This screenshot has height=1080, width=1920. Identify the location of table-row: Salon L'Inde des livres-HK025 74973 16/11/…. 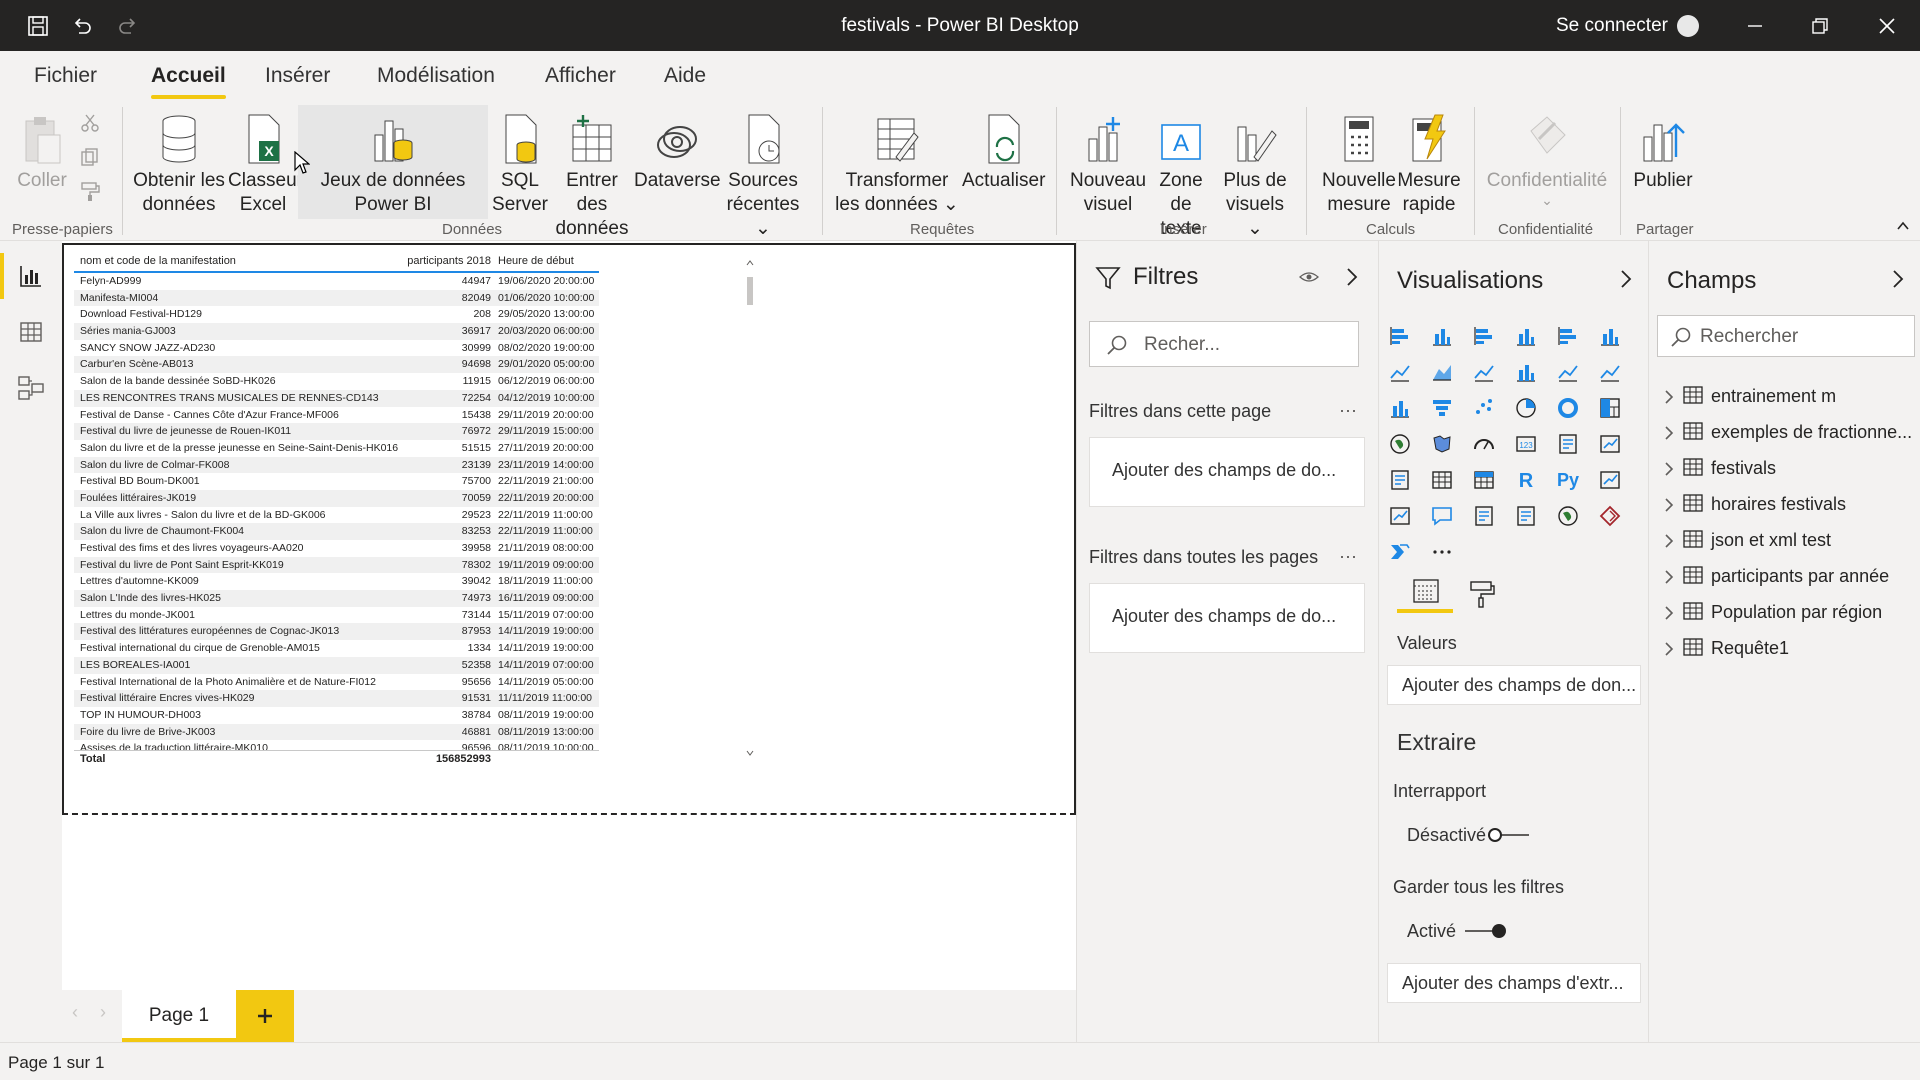
(336, 598).